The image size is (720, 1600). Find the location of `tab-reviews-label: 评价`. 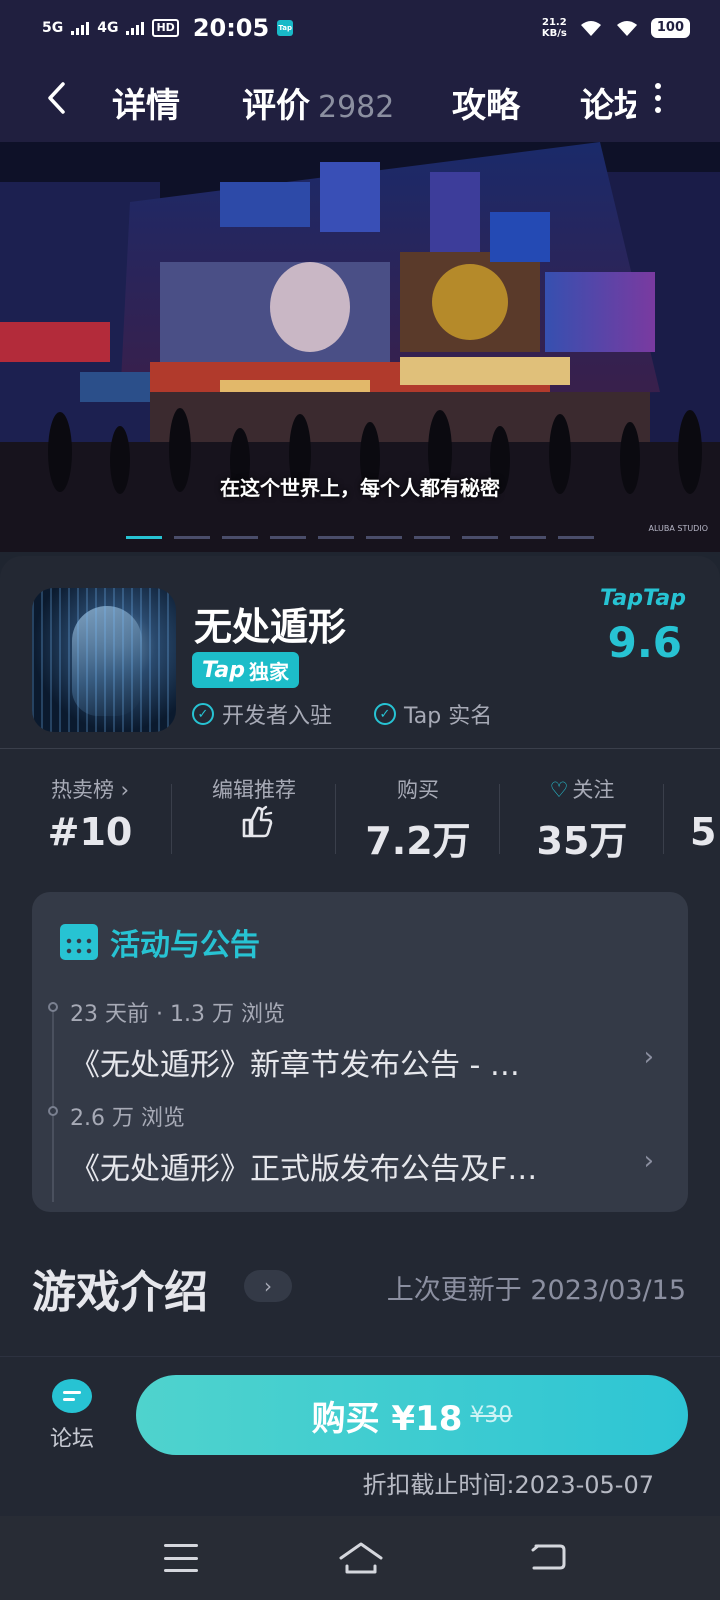

tab-reviews-label: 评价 is located at coordinates (276, 106).